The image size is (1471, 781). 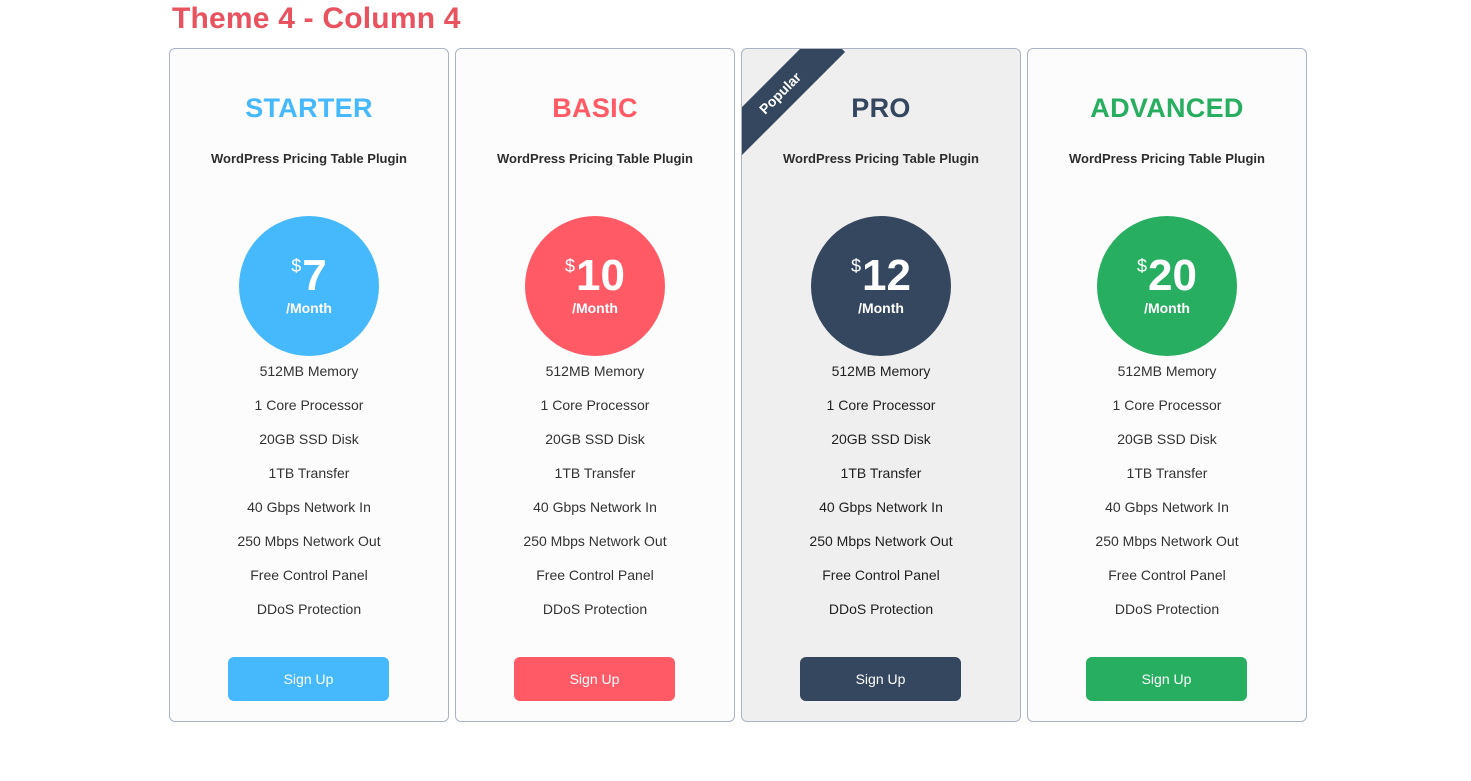 What do you see at coordinates (1172, 275) in the screenshot?
I see `price-amount: 20` at bounding box center [1172, 275].